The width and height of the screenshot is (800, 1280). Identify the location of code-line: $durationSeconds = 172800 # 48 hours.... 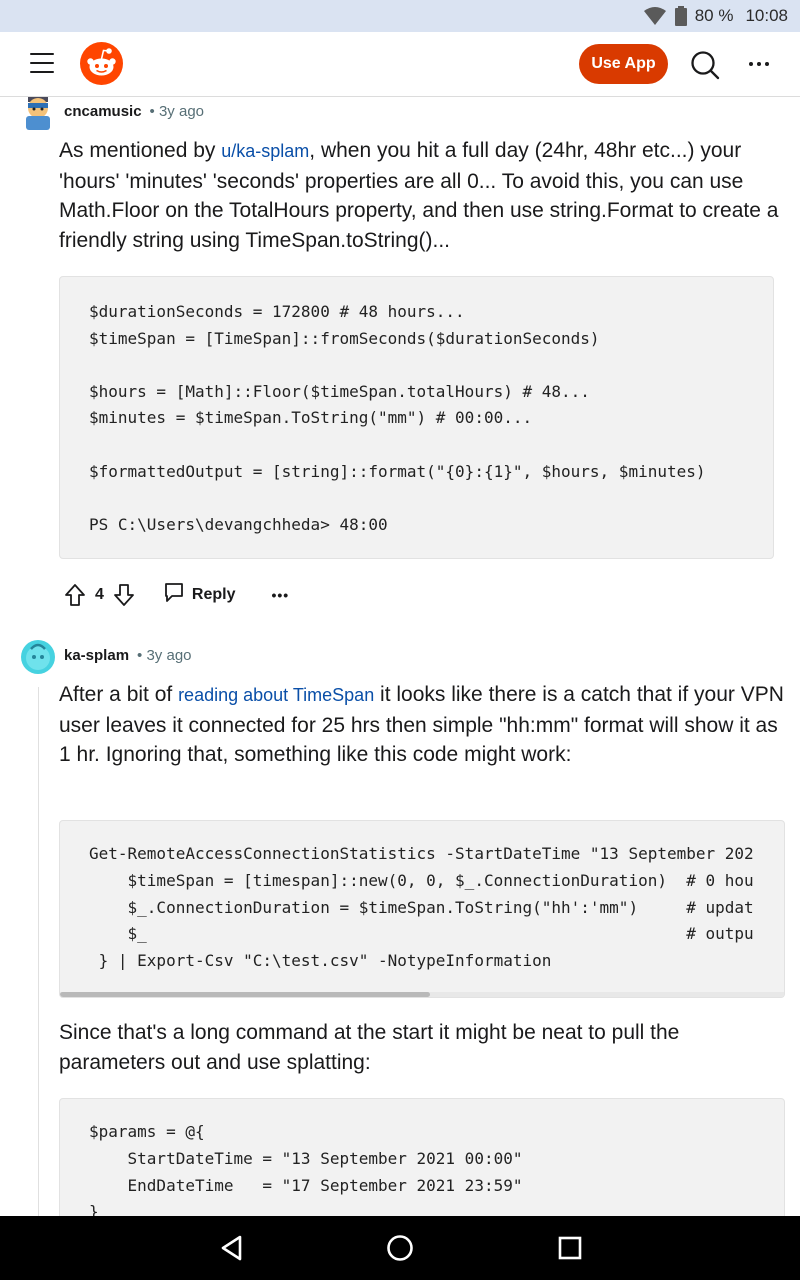
(277, 311).